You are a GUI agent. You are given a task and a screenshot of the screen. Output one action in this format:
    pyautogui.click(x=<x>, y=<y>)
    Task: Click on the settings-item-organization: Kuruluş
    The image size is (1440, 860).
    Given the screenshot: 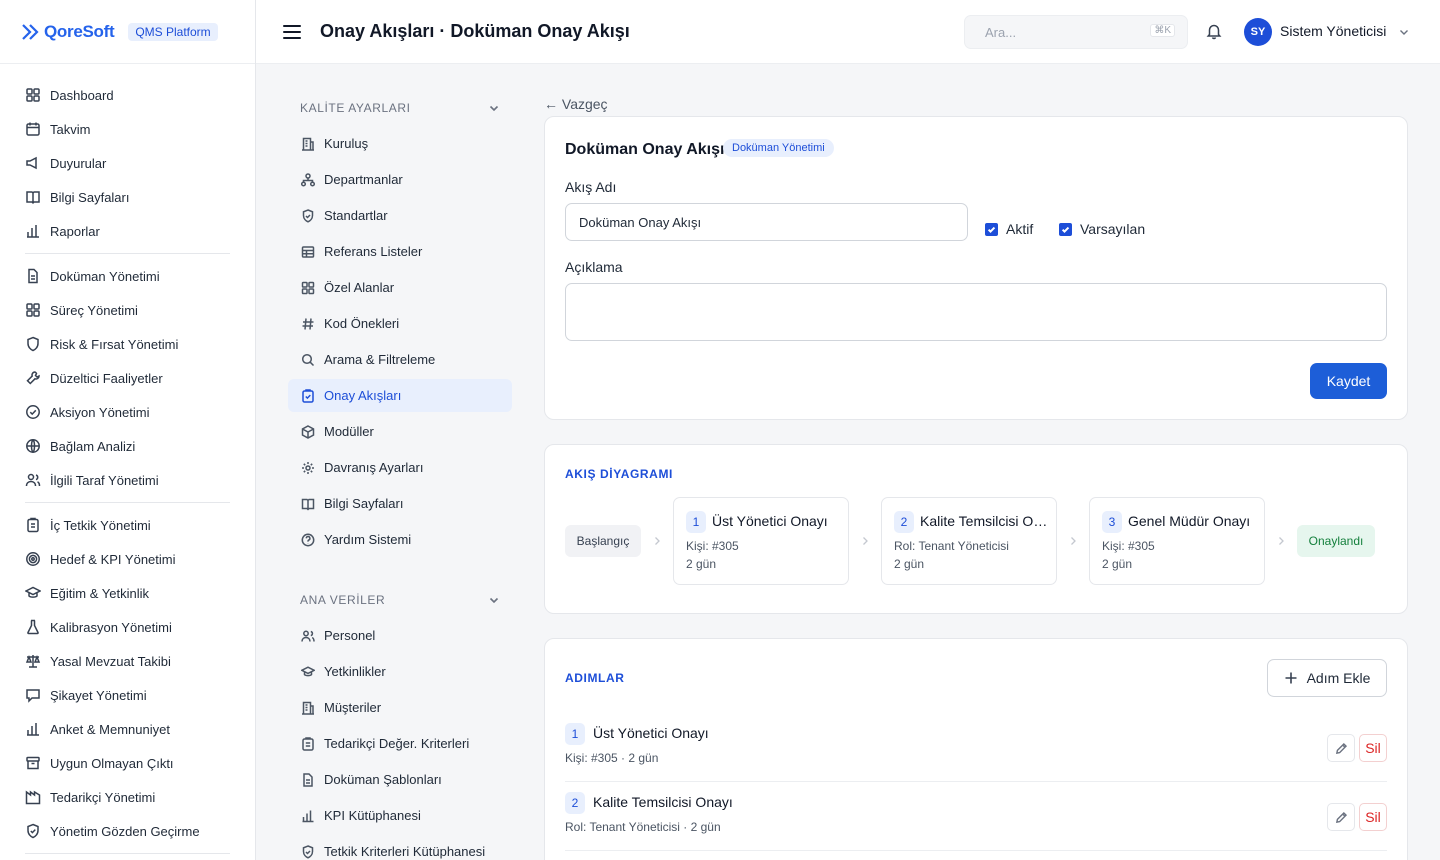 What is the action you would take?
    pyautogui.click(x=400, y=143)
    